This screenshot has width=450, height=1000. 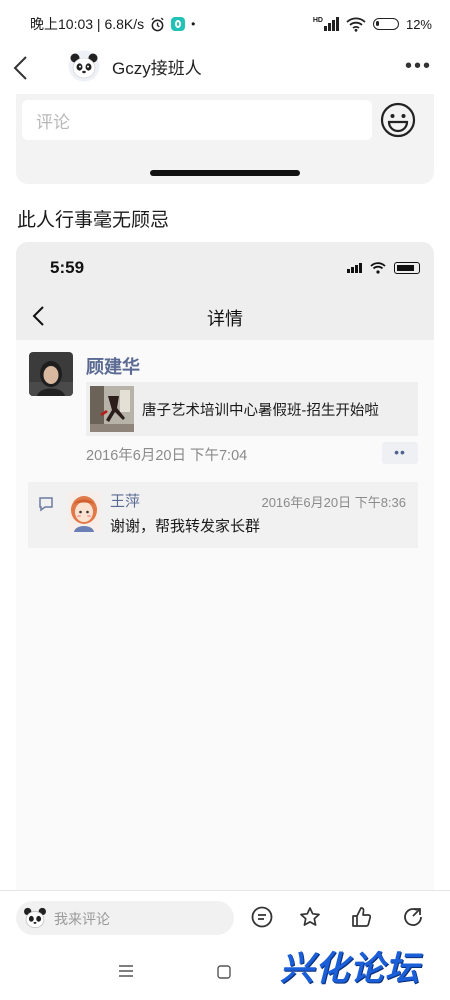 What do you see at coordinates (112, 409) in the screenshot?
I see `link-thumbnail` at bounding box center [112, 409].